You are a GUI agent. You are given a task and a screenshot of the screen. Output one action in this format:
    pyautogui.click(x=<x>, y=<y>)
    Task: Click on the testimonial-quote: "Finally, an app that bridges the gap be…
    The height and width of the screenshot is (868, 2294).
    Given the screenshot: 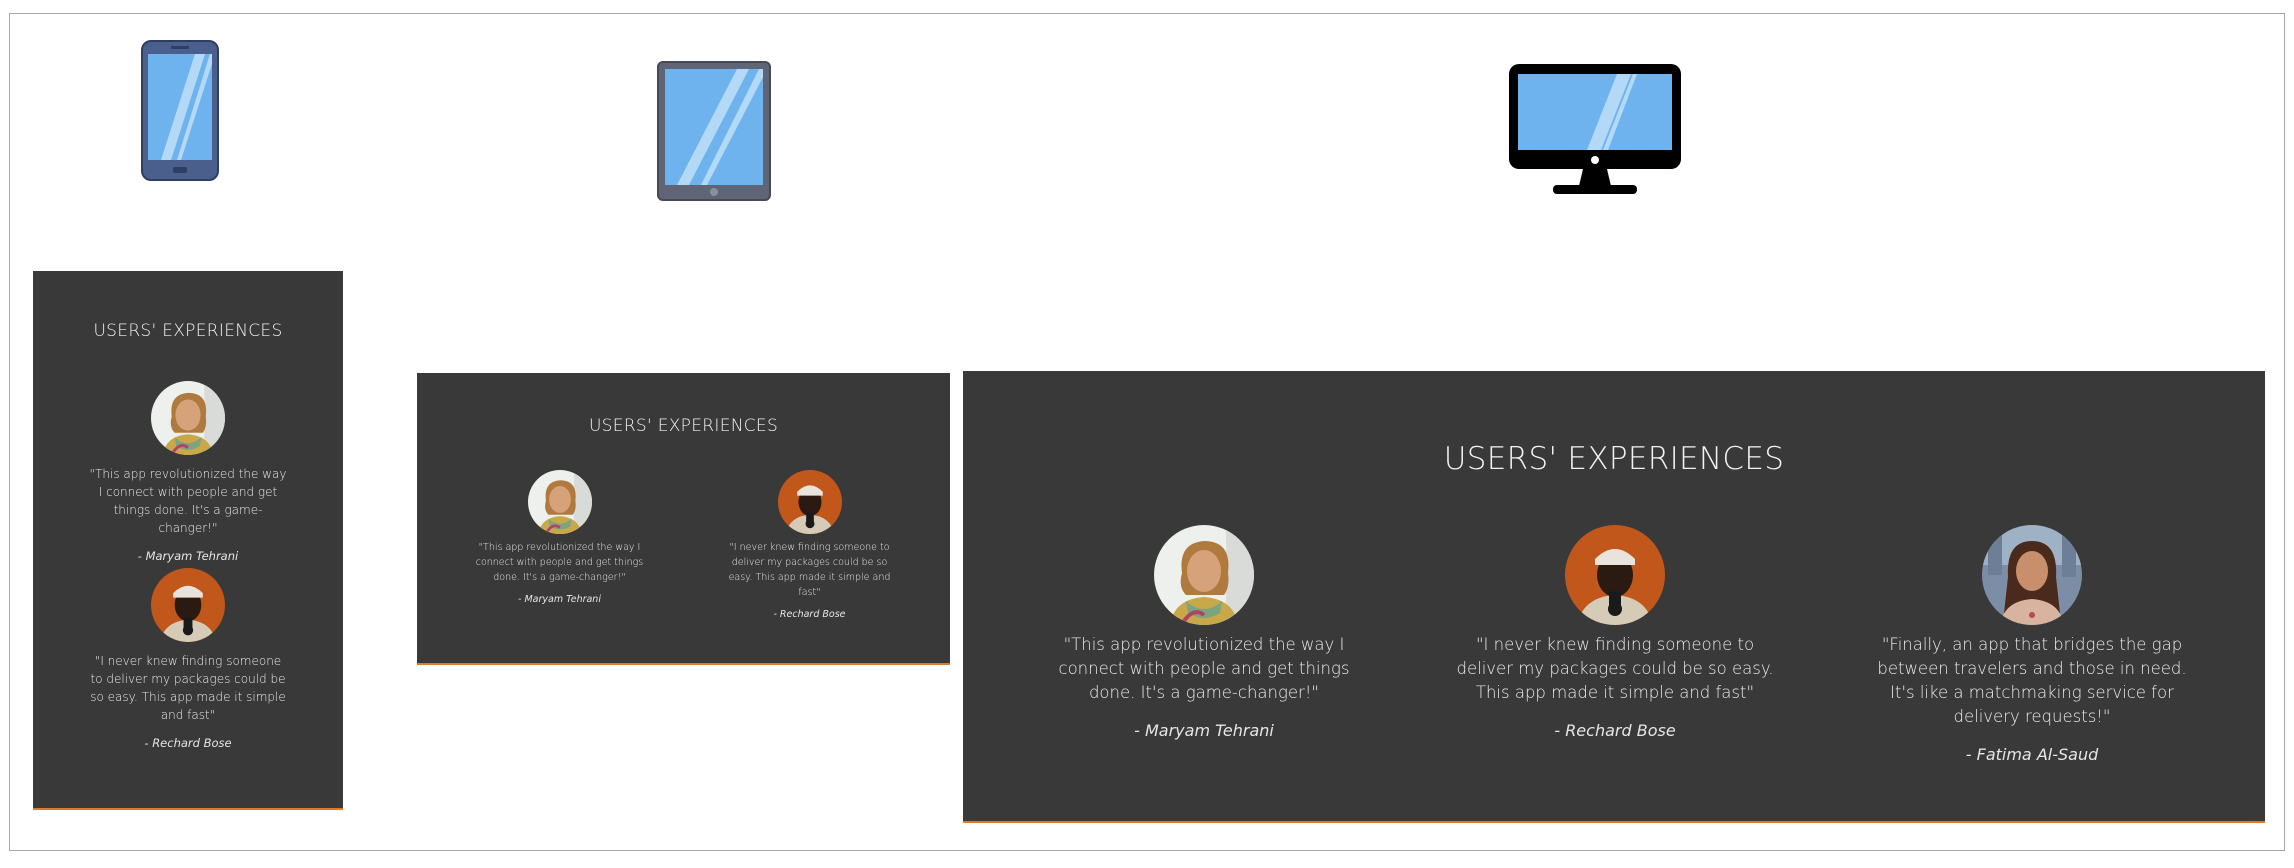 What is the action you would take?
    pyautogui.click(x=2032, y=680)
    